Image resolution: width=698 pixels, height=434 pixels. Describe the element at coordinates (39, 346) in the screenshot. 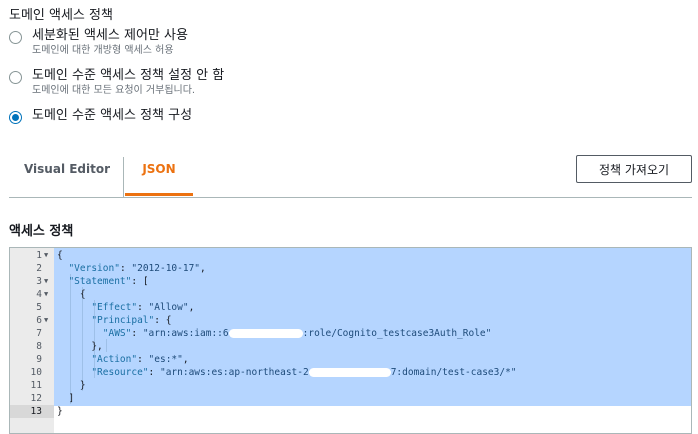

I see `line-number: 8` at that location.